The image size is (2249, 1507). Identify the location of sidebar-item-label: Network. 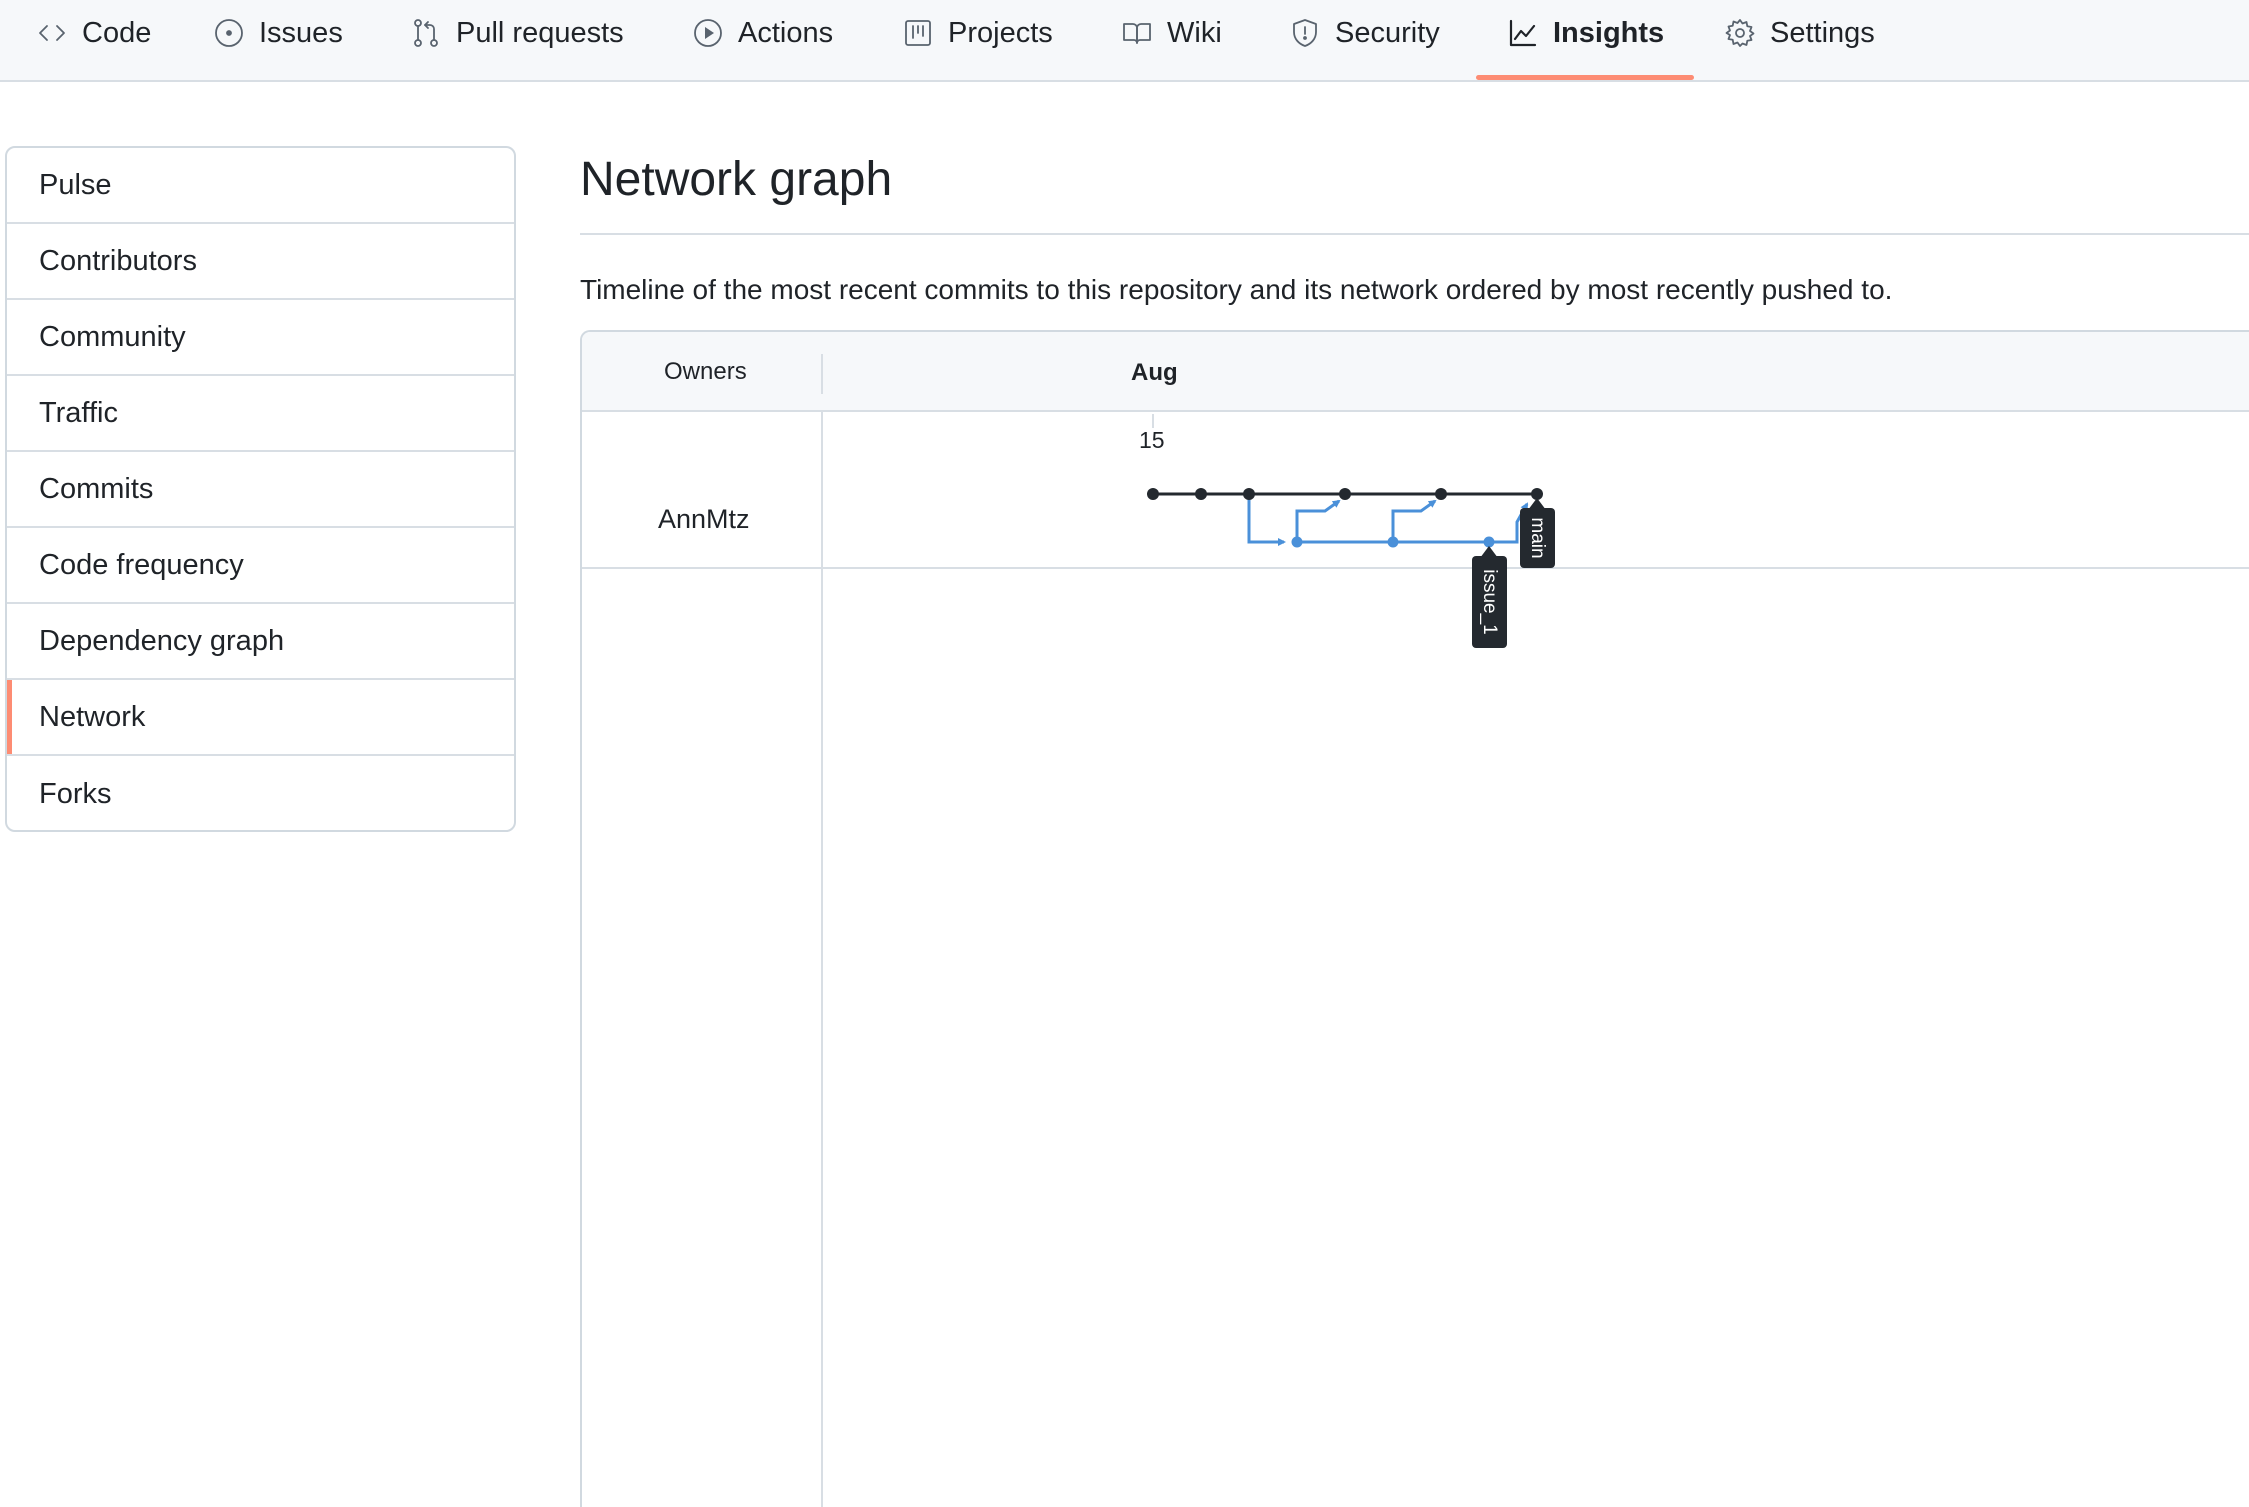
(92, 716).